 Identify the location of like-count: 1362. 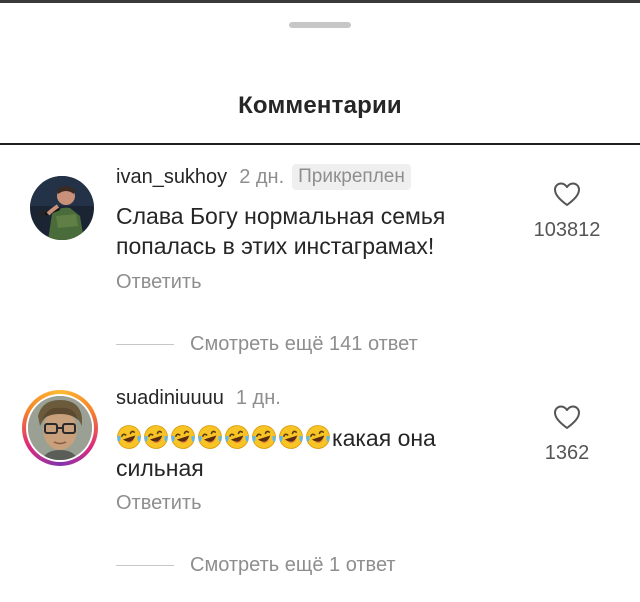
(567, 453).